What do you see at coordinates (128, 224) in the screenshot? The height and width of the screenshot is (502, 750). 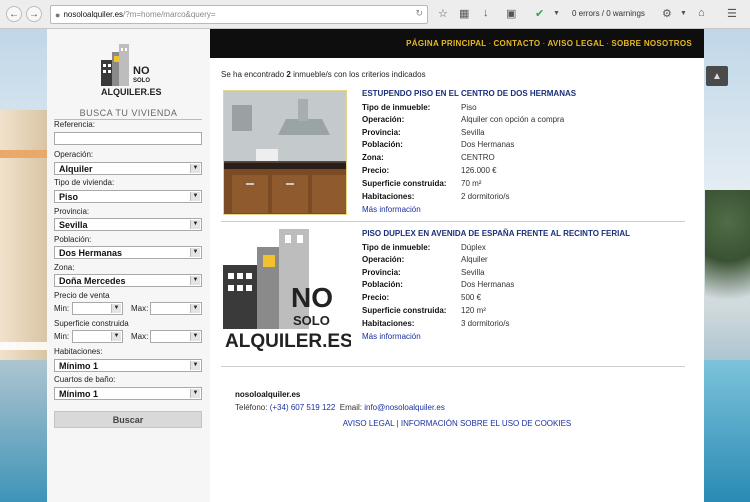 I see `provincia-select: Sevilla ▼` at bounding box center [128, 224].